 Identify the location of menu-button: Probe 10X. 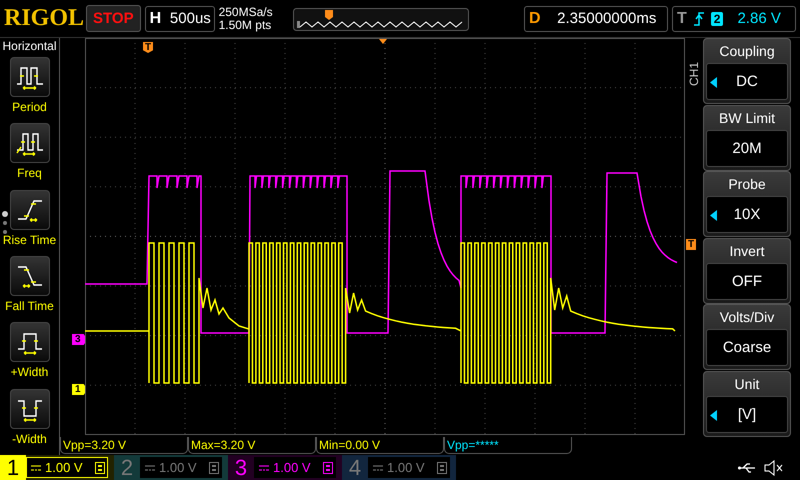
(747, 204).